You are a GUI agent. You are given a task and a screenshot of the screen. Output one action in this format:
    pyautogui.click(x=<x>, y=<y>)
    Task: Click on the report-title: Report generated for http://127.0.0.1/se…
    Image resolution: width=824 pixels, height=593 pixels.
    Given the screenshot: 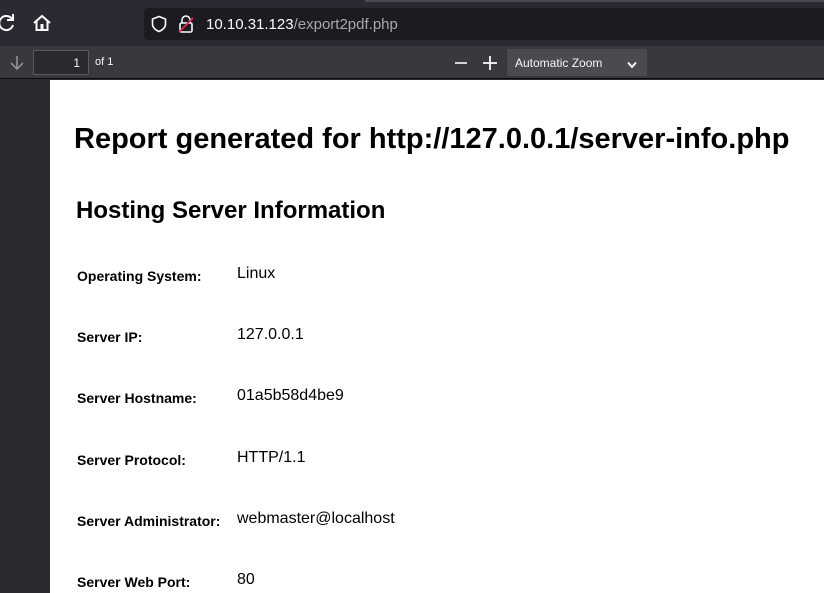 What is the action you would take?
    pyautogui.click(x=432, y=139)
    